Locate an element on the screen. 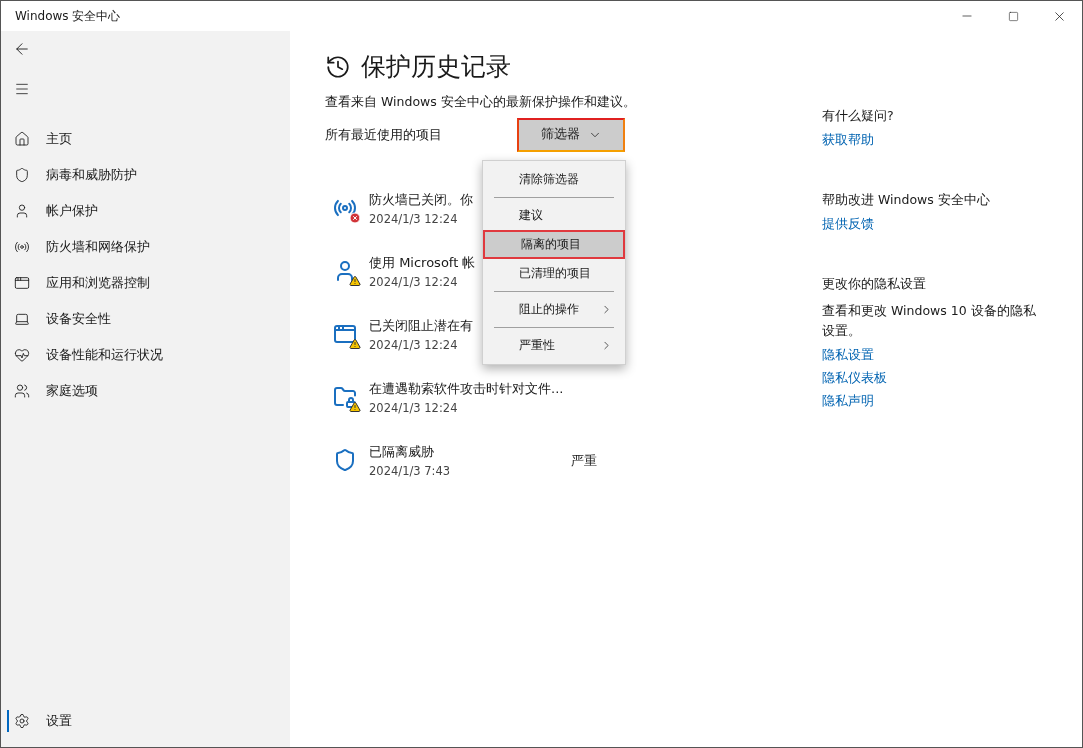 The width and height of the screenshot is (1083, 748). nav-item: 帐户保护 is located at coordinates (145, 211).